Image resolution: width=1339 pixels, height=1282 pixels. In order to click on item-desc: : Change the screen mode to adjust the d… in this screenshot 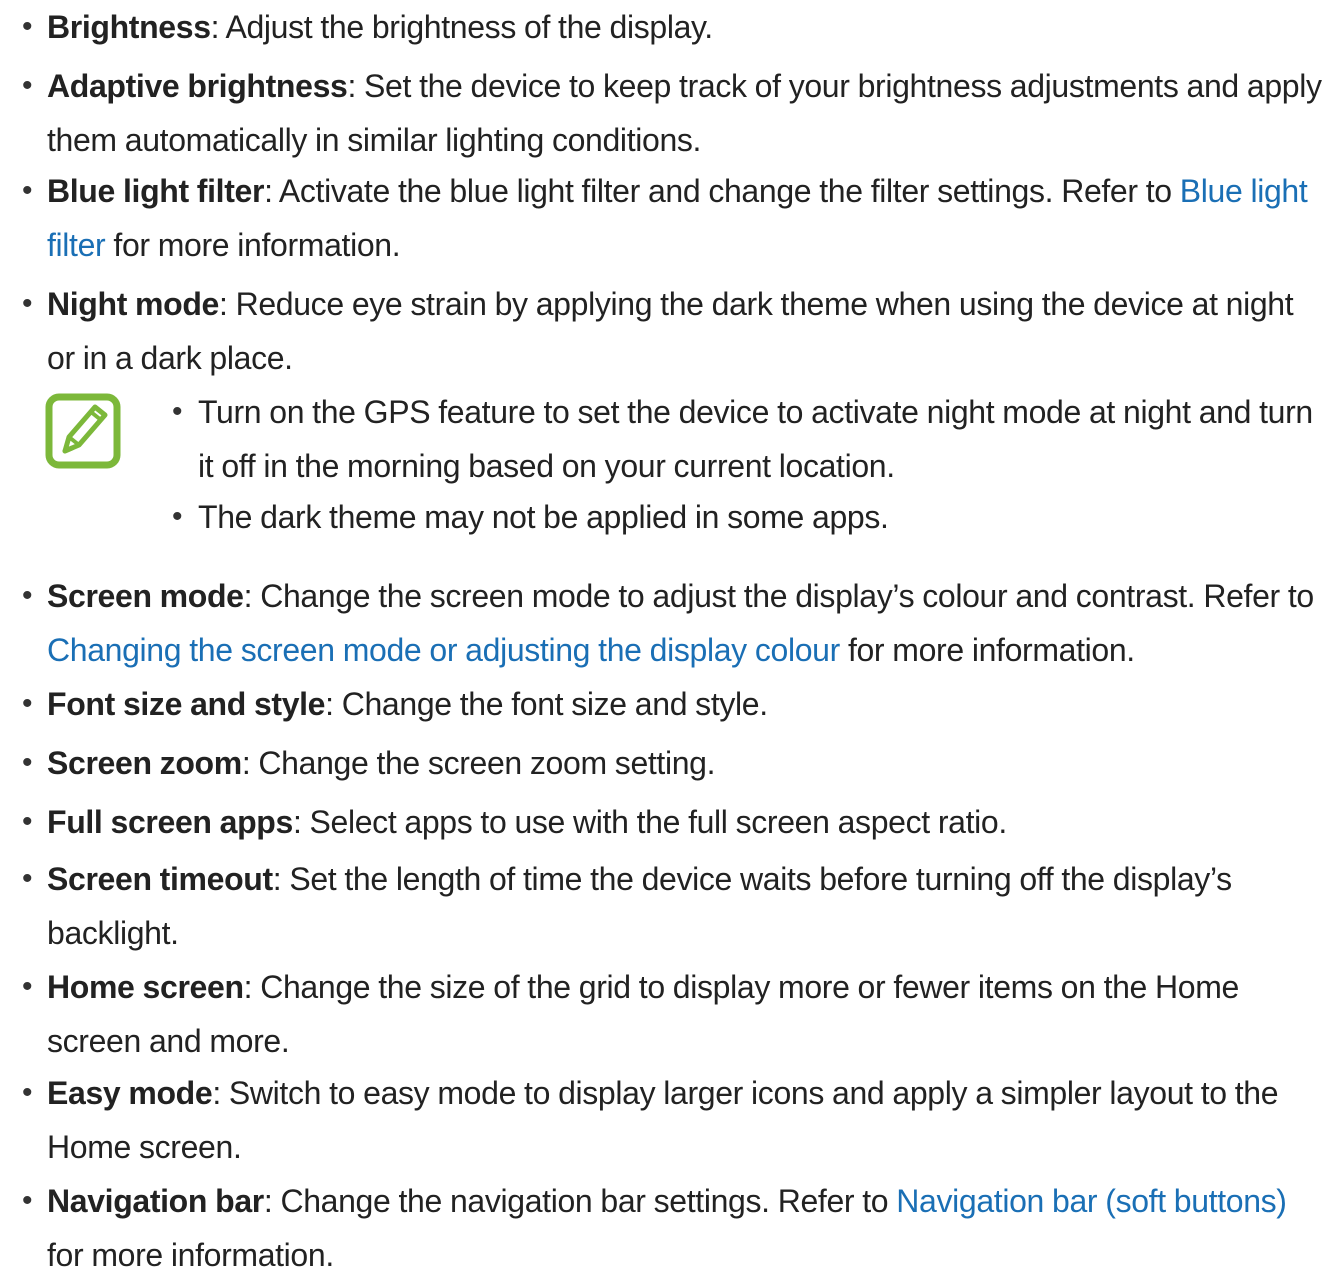, I will do `click(779, 596)`.